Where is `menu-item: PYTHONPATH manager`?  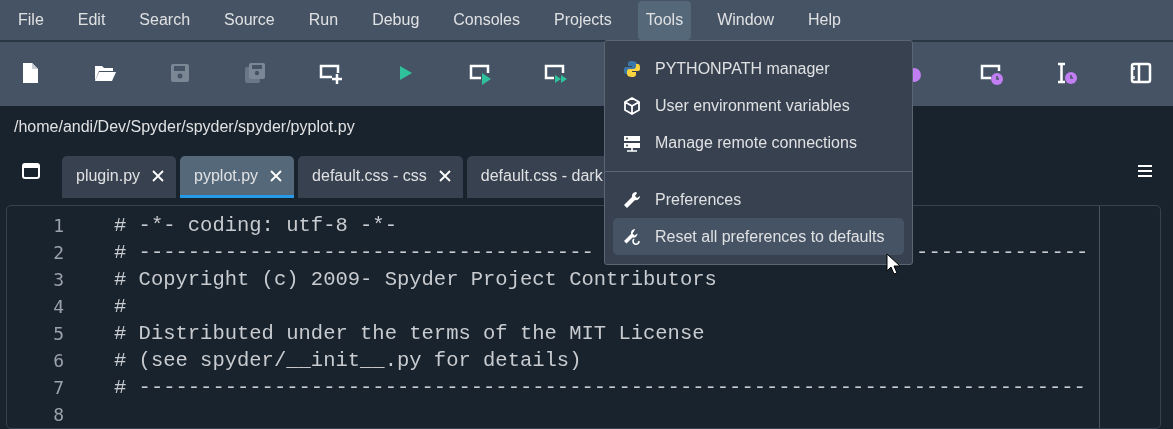
menu-item: PYTHONPATH manager is located at coordinates (758, 68).